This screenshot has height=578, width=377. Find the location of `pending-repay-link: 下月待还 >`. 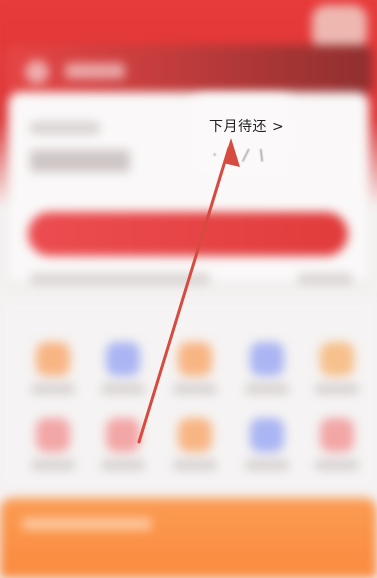

pending-repay-link: 下月待还 > is located at coordinates (246, 126).